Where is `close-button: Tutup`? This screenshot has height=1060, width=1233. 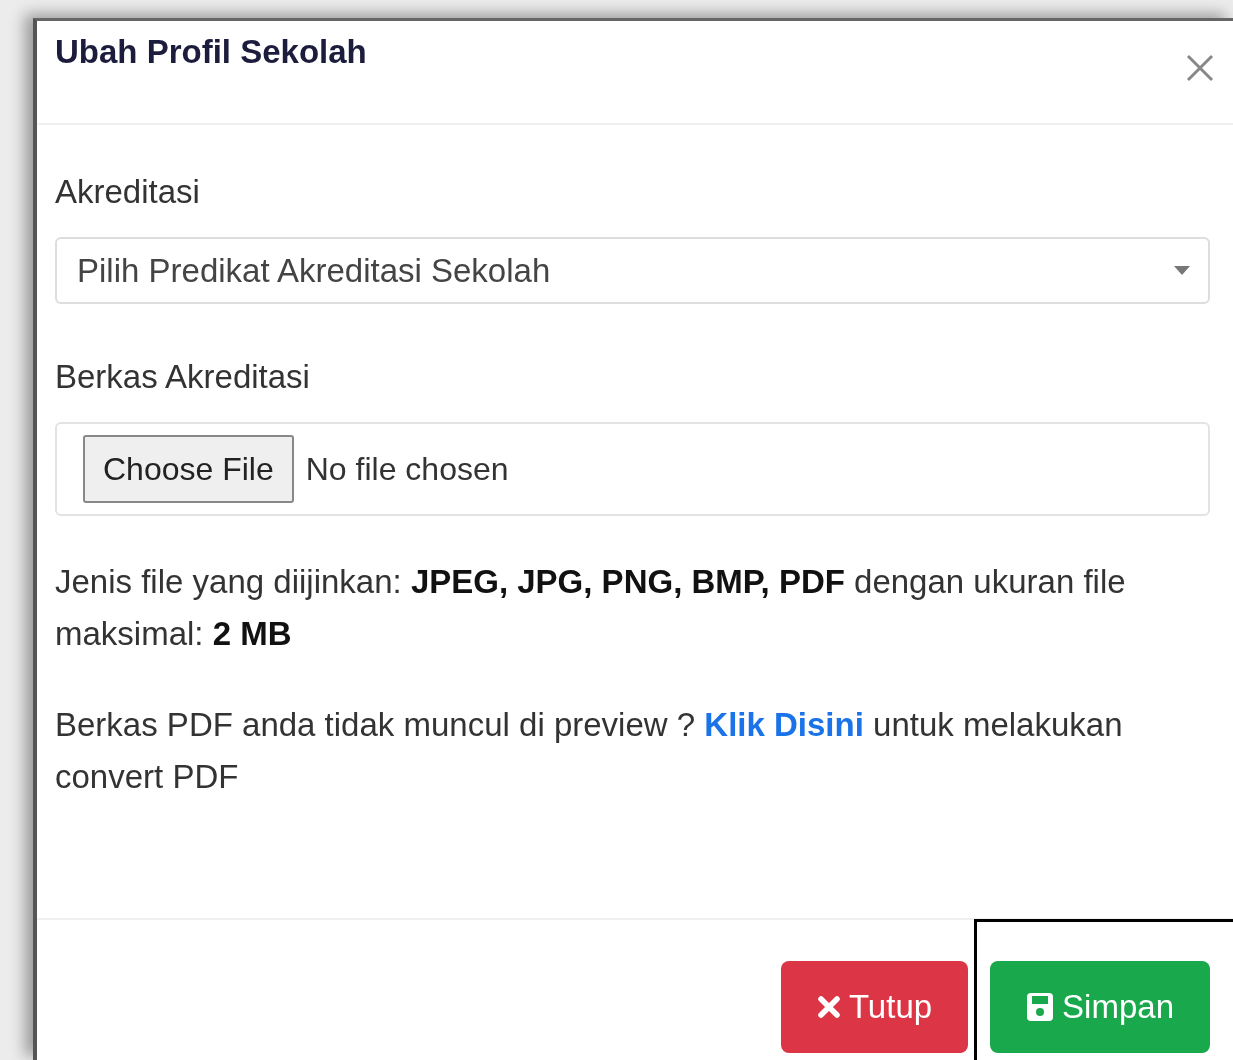 close-button: Tutup is located at coordinates (874, 1007).